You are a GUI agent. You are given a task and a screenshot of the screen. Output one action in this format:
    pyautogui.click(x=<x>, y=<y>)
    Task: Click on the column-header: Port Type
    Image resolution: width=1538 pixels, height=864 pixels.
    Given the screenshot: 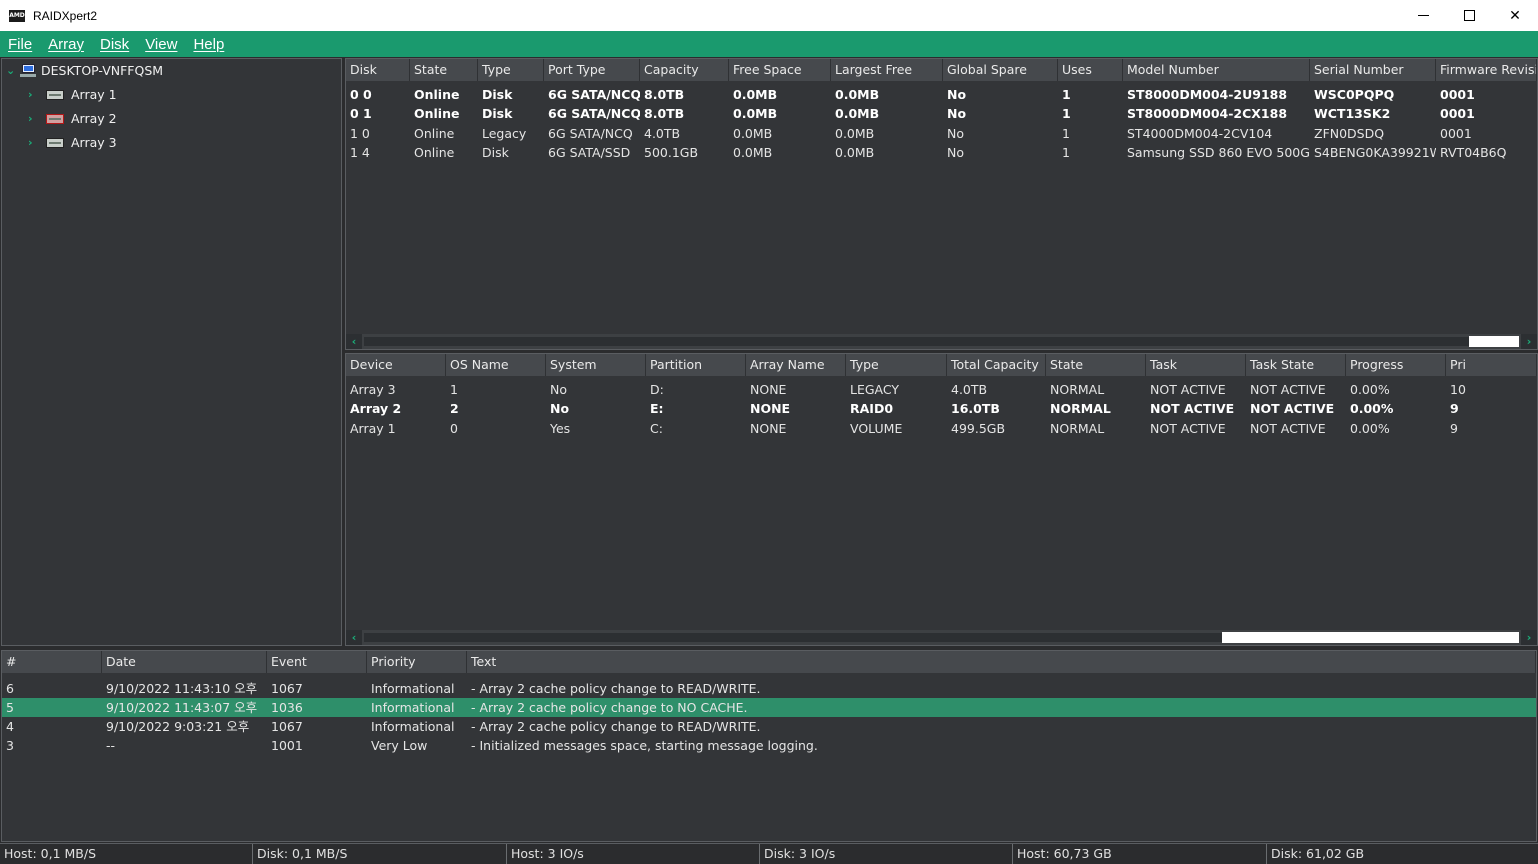 What is the action you would take?
    pyautogui.click(x=592, y=70)
    